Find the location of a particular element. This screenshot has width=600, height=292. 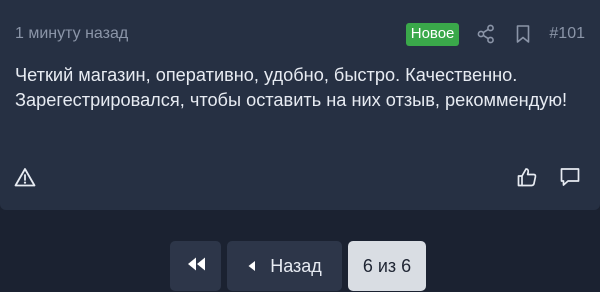

left-arrow-icon is located at coordinates (251, 266).